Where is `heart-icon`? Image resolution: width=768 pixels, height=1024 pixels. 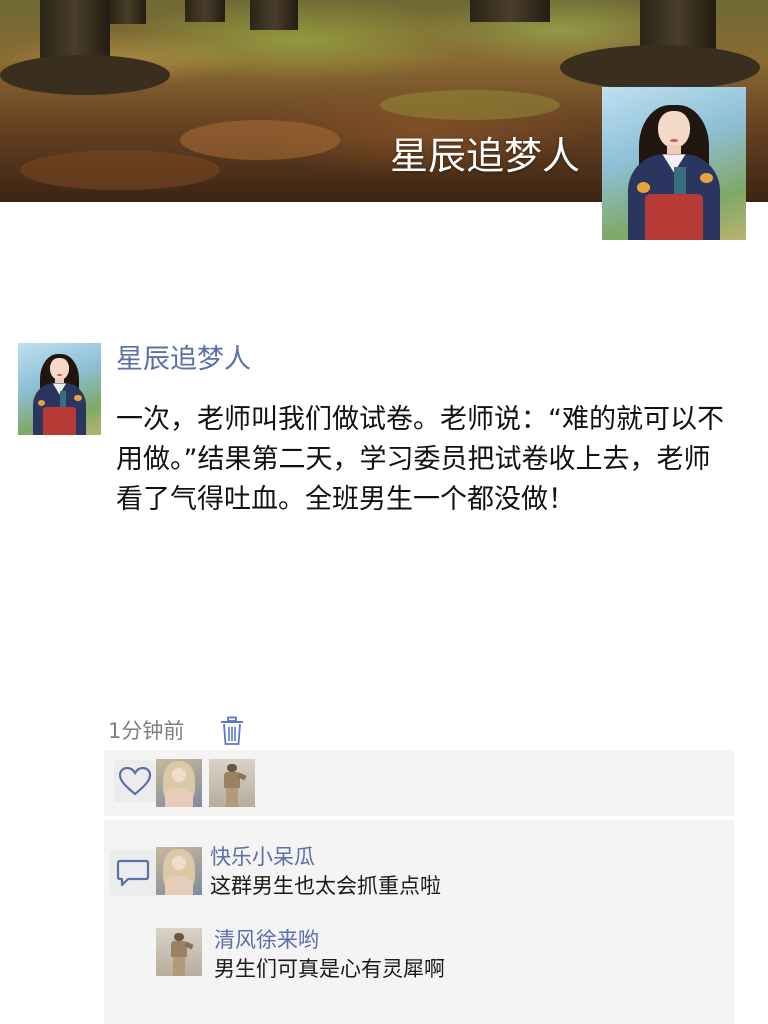
heart-icon is located at coordinates (135, 781).